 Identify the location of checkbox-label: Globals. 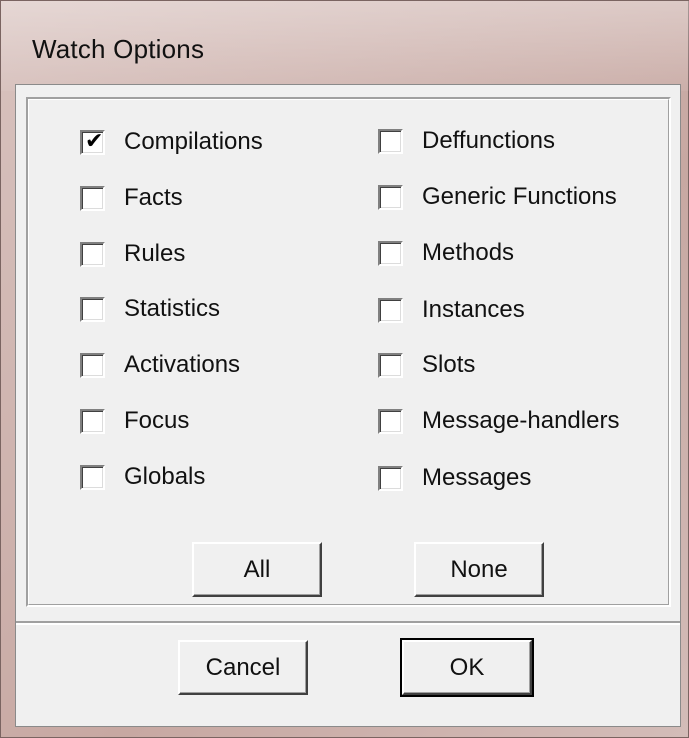
(165, 476).